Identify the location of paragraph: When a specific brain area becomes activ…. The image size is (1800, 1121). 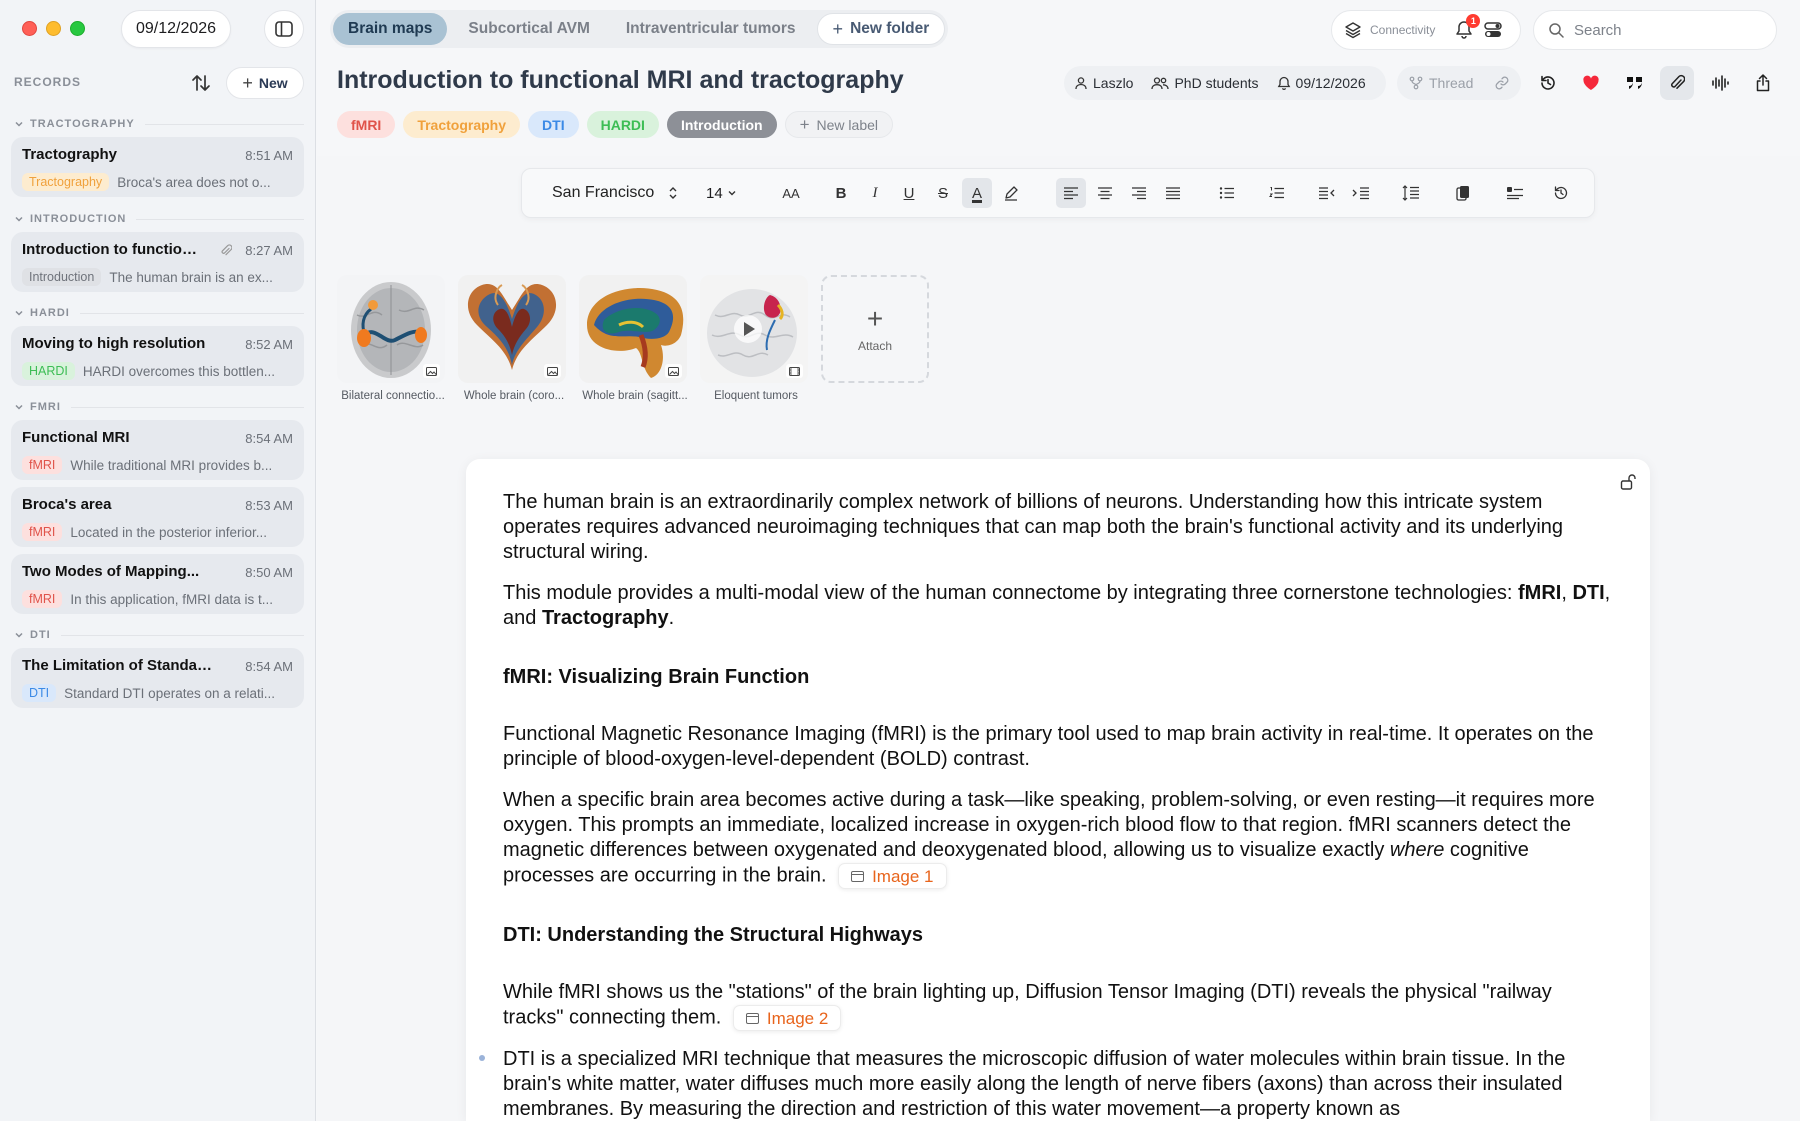
(1058, 838).